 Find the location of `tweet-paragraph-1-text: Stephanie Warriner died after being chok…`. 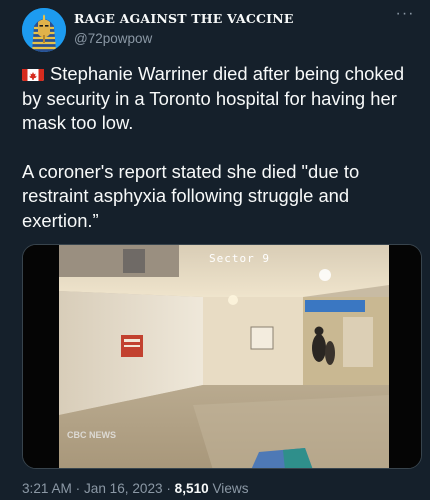

tweet-paragraph-1-text: Stephanie Warriner died after being chok… is located at coordinates (213, 98).